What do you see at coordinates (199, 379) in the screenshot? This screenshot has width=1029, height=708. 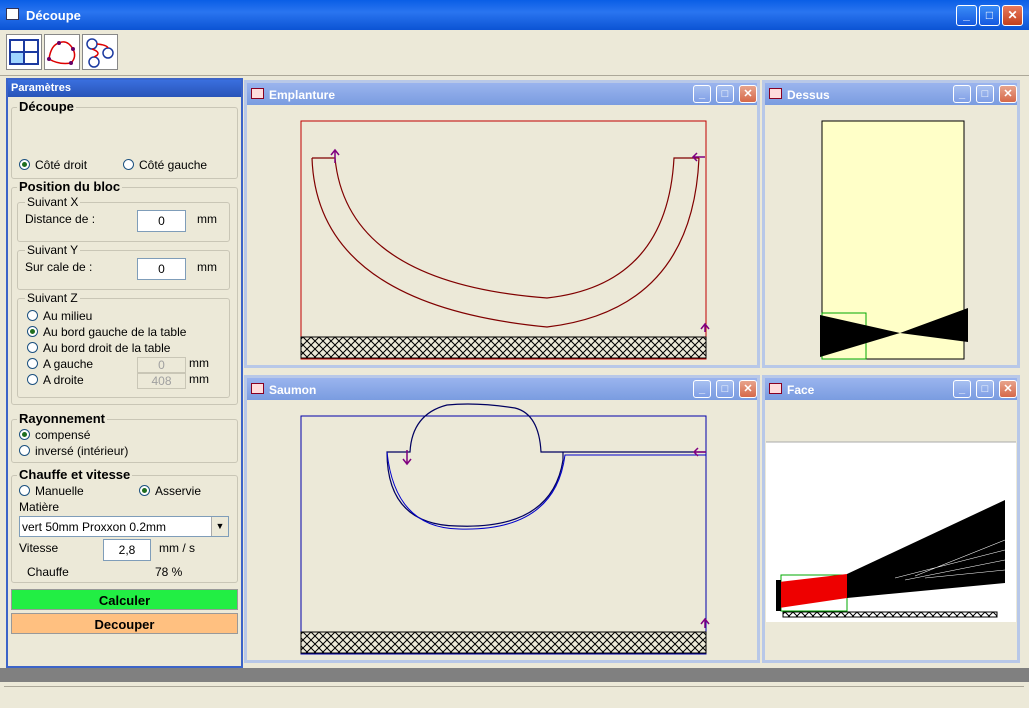 I see `a-droite-unit: mm` at bounding box center [199, 379].